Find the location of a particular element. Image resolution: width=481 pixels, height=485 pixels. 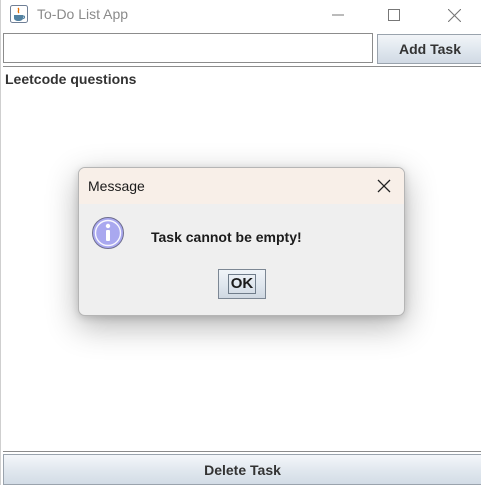

minimize-icon is located at coordinates (338, 15).